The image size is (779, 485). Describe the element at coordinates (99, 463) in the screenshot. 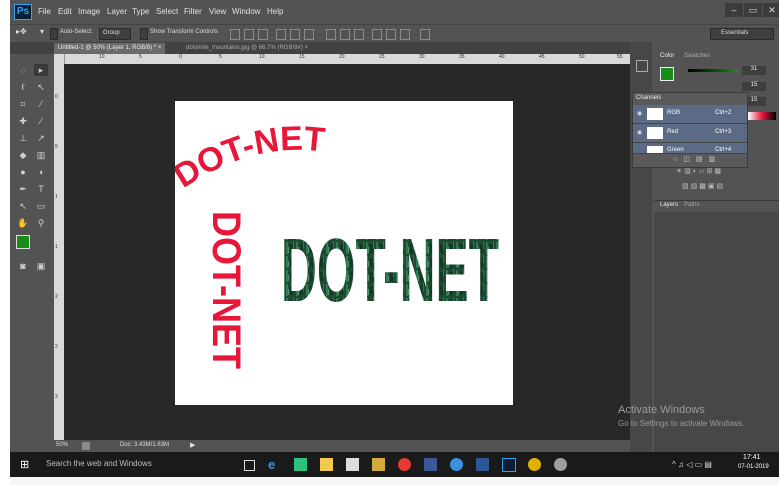

I see `search-input: Search the web and Windows` at that location.